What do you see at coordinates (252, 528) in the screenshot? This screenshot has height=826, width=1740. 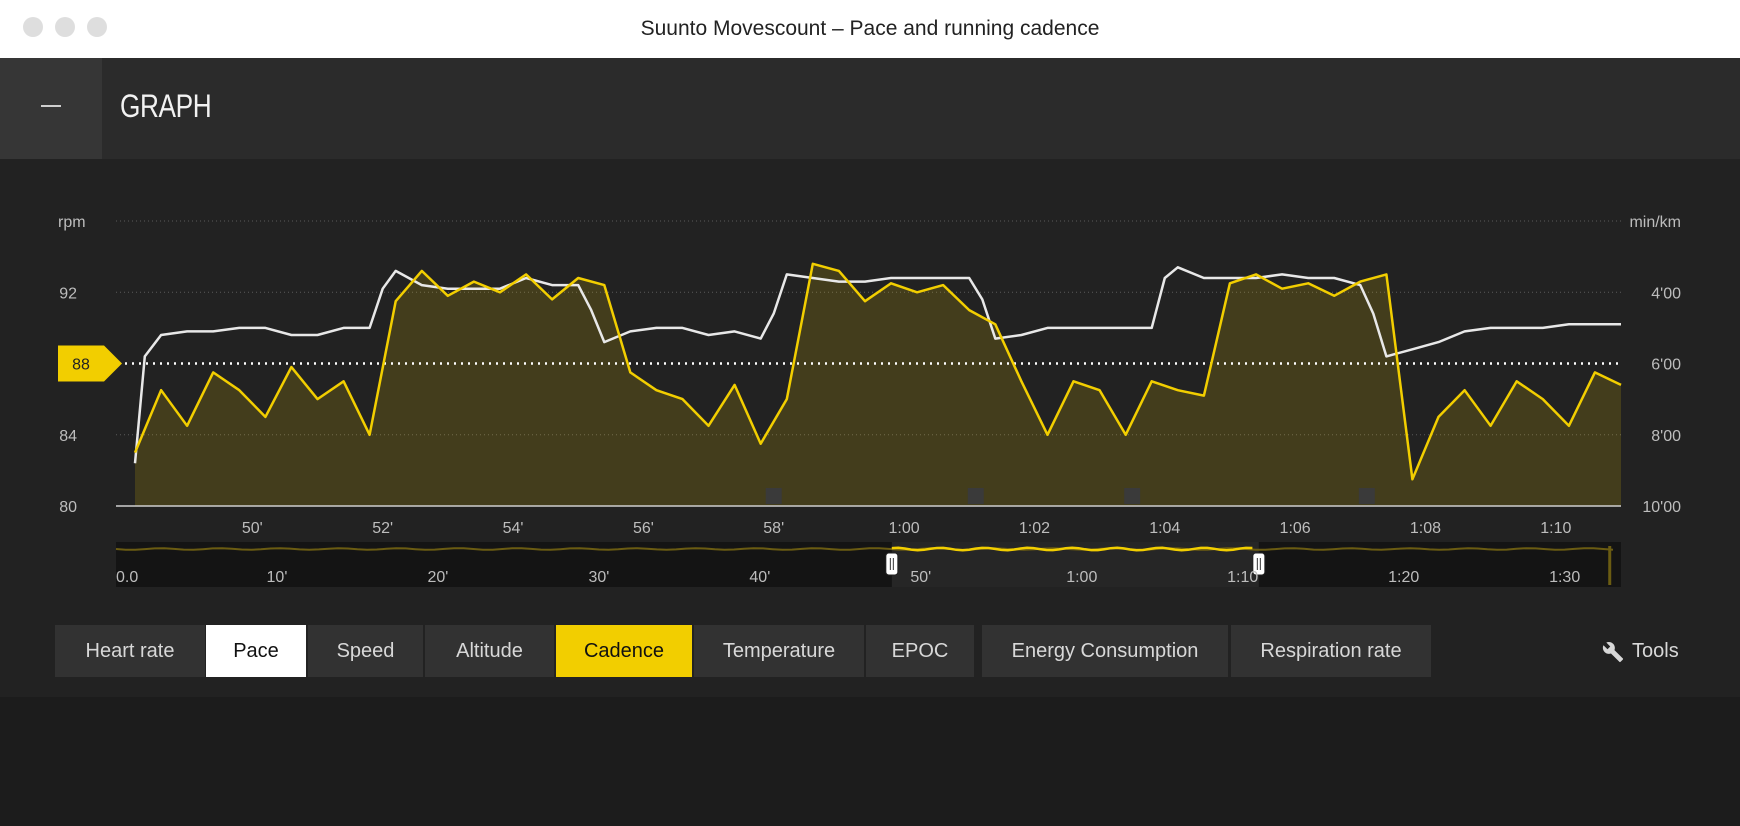 I see `x-axis-tick: 50'` at bounding box center [252, 528].